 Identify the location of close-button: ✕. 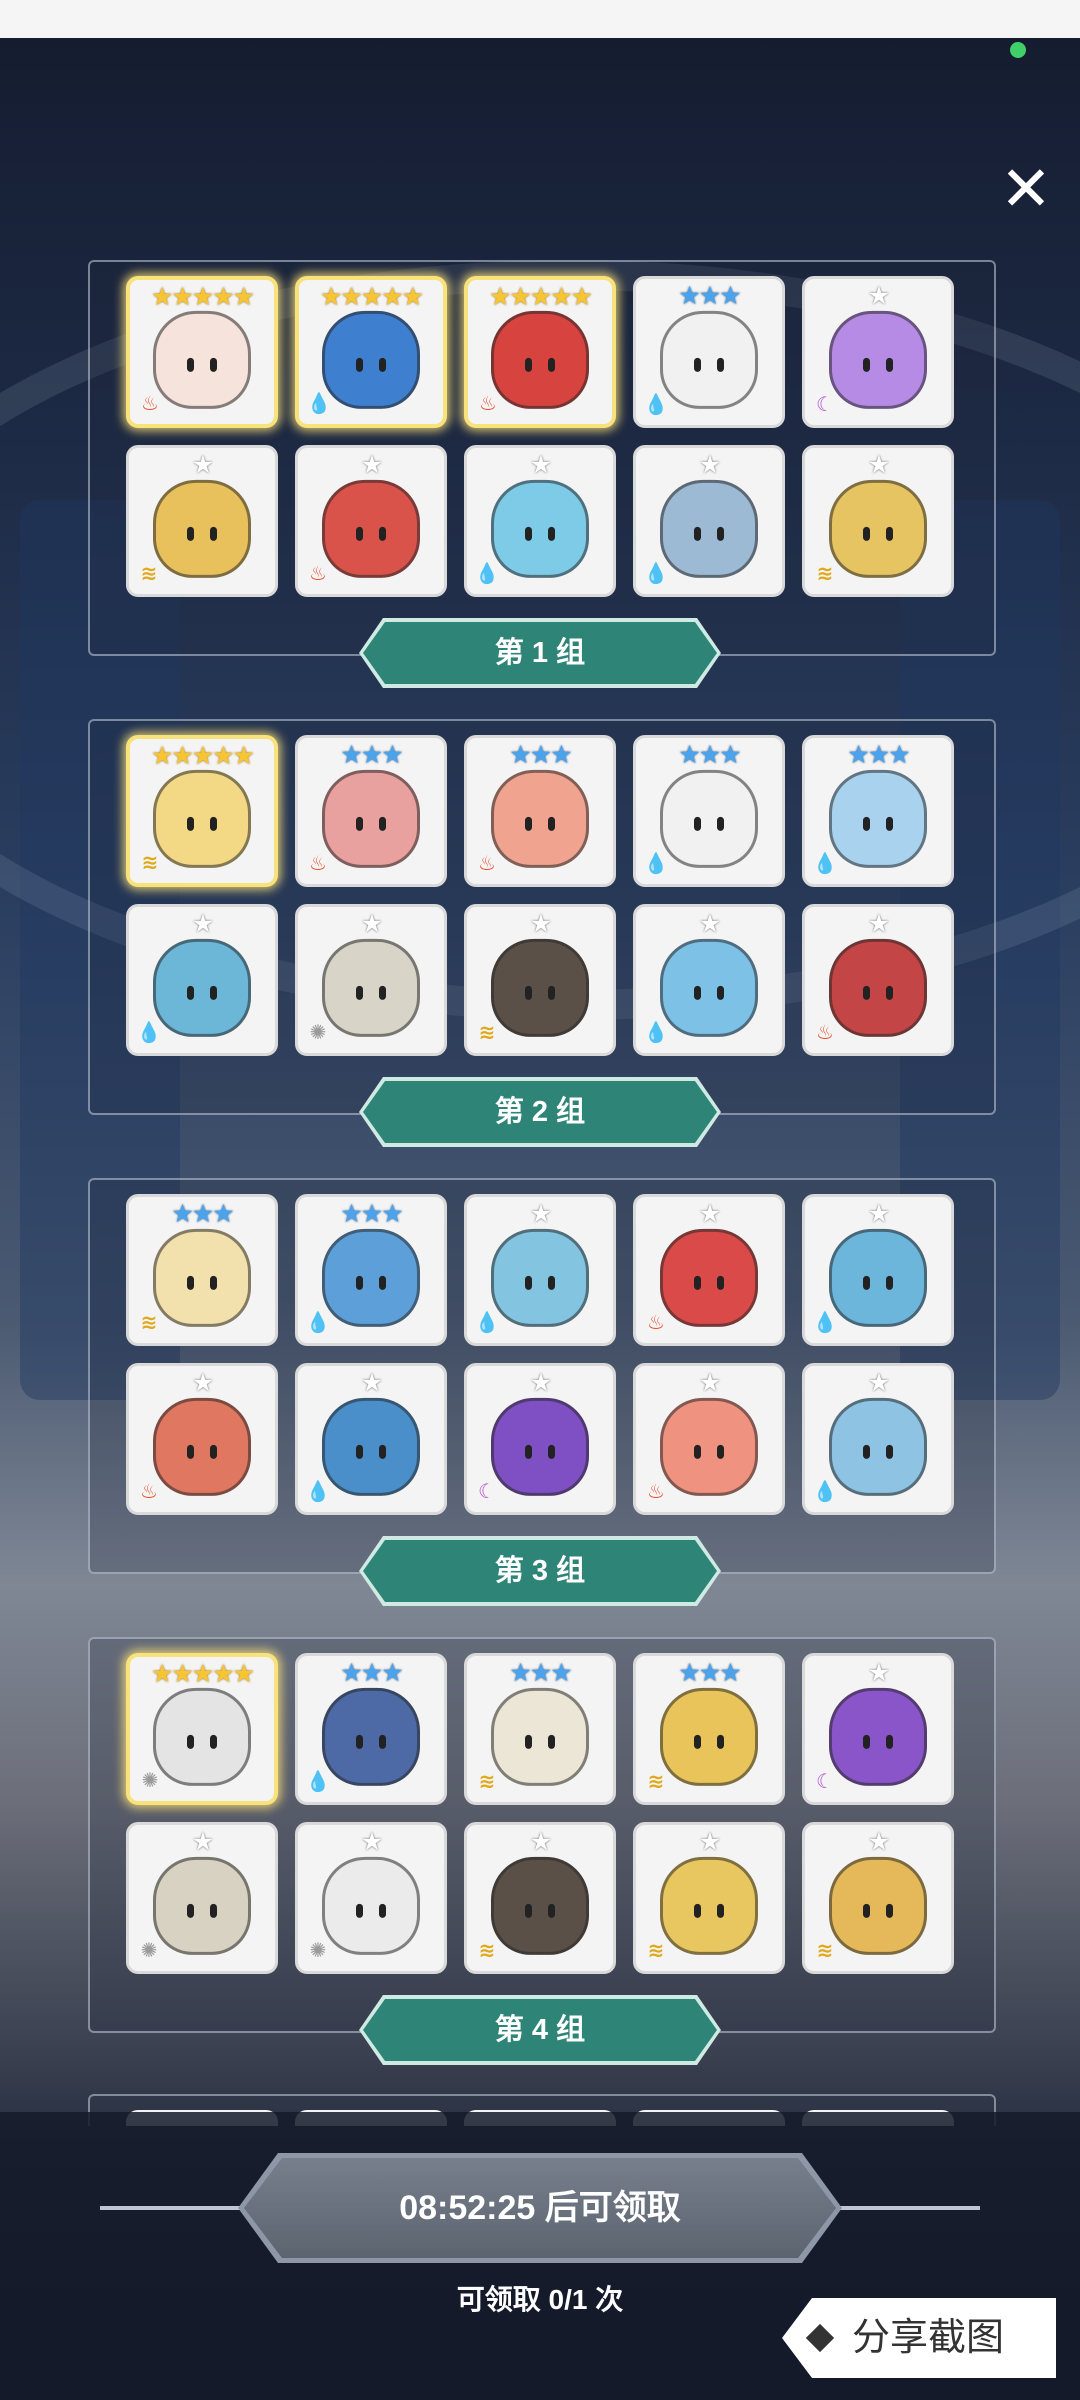
(1026, 190).